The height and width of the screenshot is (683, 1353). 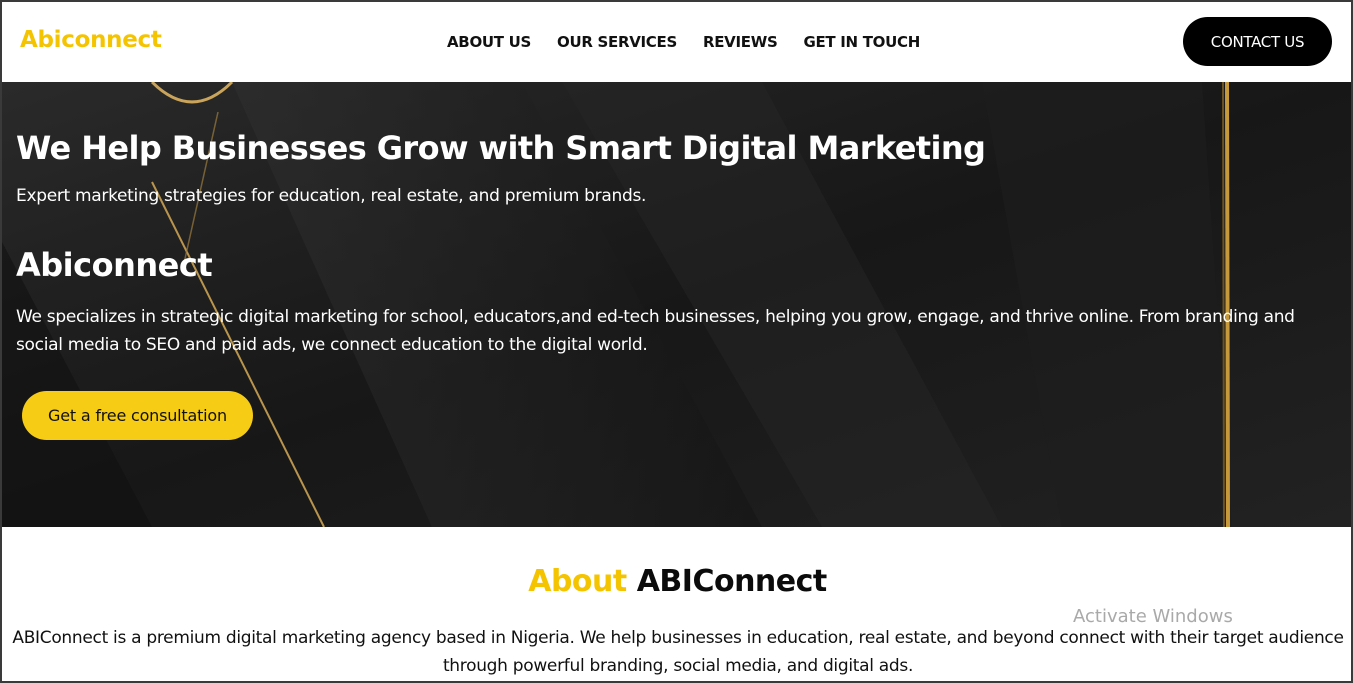 I want to click on nav-link-our-services: OUR SERVICES, so click(x=617, y=42).